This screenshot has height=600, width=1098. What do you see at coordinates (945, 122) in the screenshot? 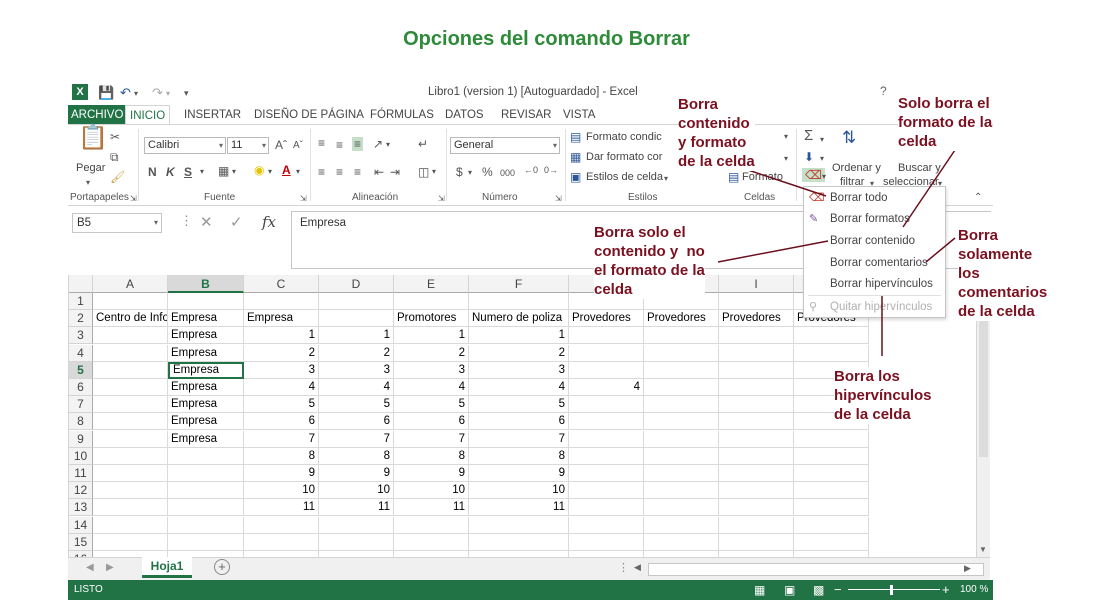
I see `annotation-solo-formato: Solo borra el formato de la celda` at bounding box center [945, 122].